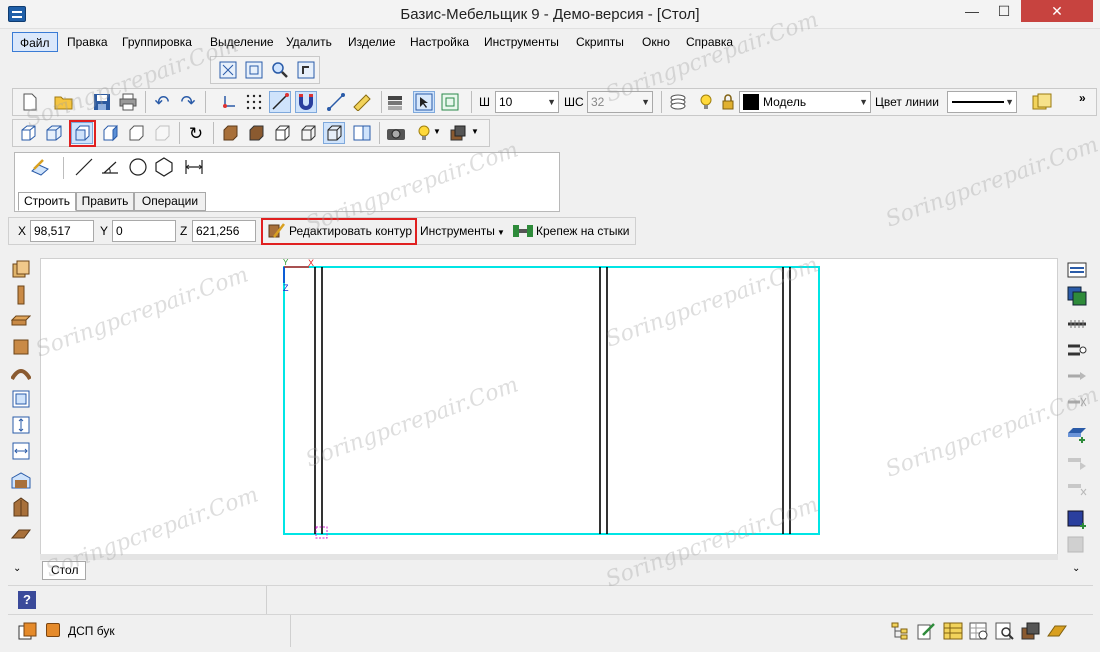 The height and width of the screenshot is (652, 1100). What do you see at coordinates (105, 201) in the screenshot?
I see `tab-edit: Править` at bounding box center [105, 201].